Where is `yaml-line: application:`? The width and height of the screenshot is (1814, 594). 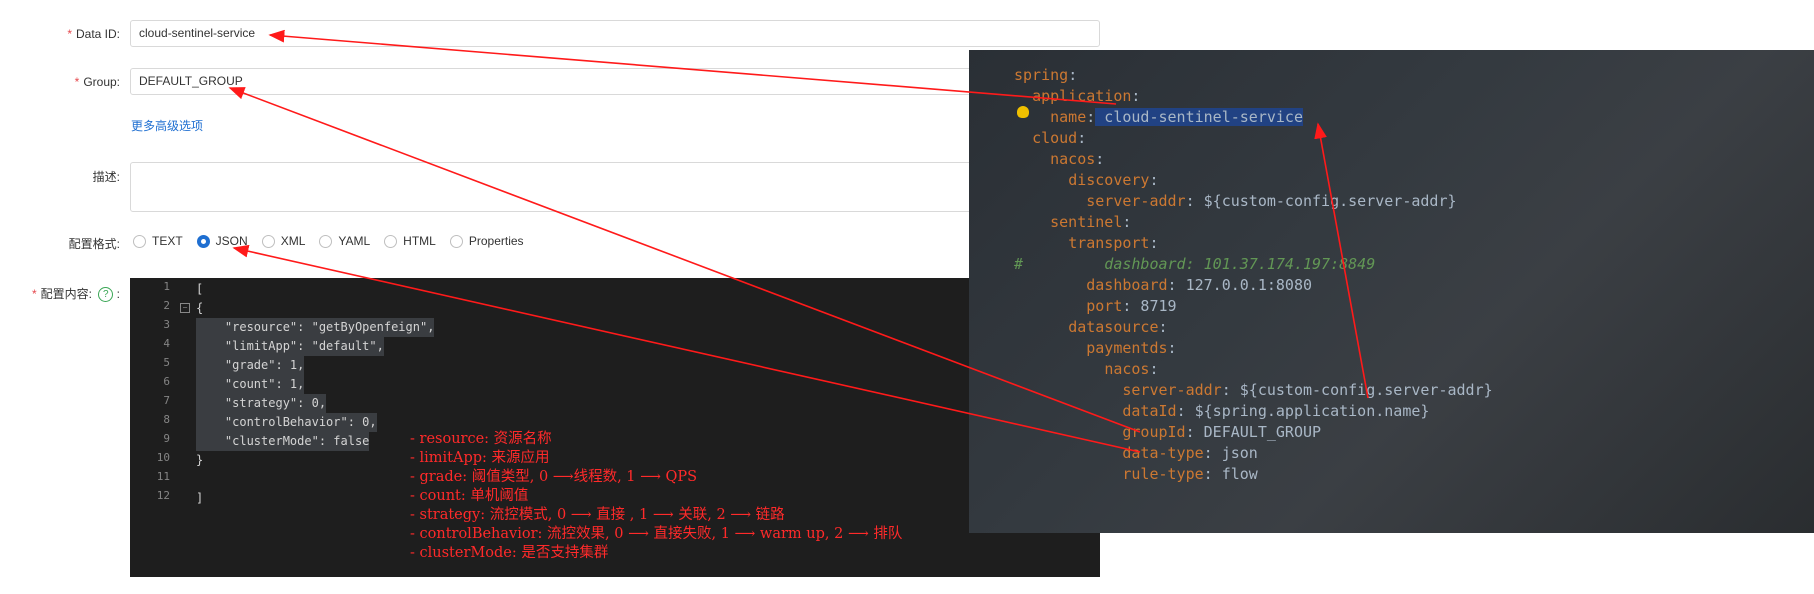
yaml-line: application: is located at coordinates (1086, 96).